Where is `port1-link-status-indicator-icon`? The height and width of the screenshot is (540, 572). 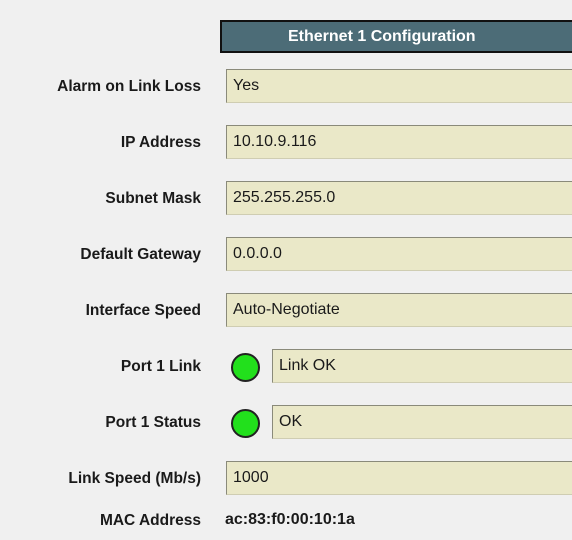
port1-link-status-indicator-icon is located at coordinates (245, 367).